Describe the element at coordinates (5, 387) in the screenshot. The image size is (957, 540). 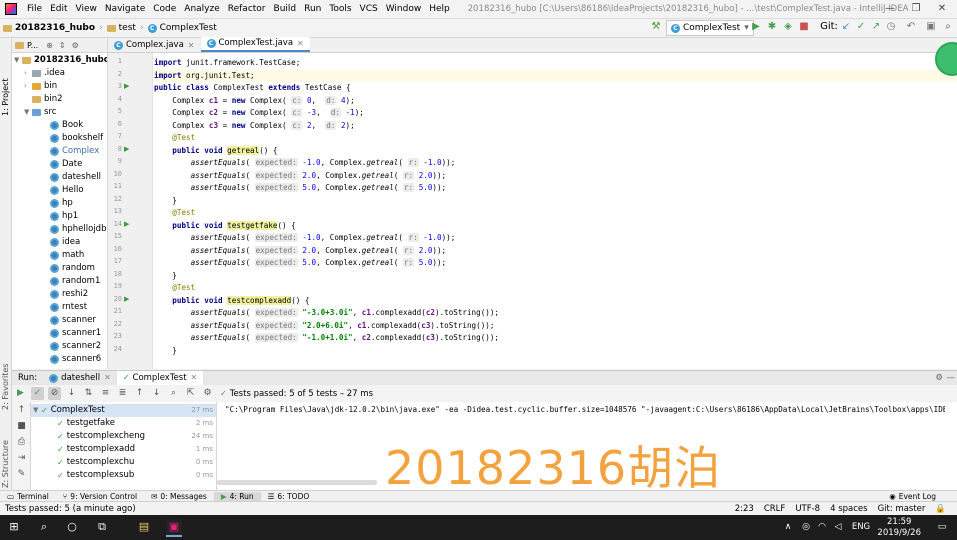
I see `favorites-tool-button: 2: Favorites` at that location.